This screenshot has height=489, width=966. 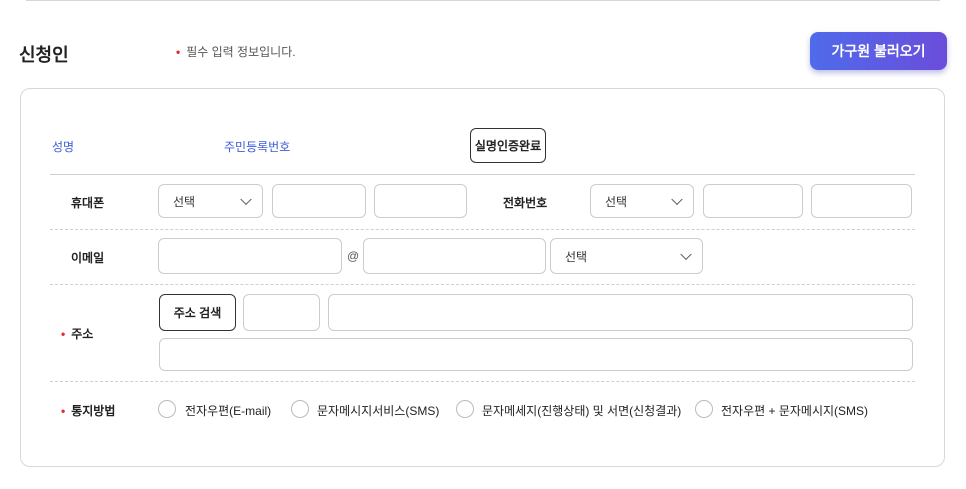 What do you see at coordinates (454, 256) in the screenshot?
I see `email-domain-input` at bounding box center [454, 256].